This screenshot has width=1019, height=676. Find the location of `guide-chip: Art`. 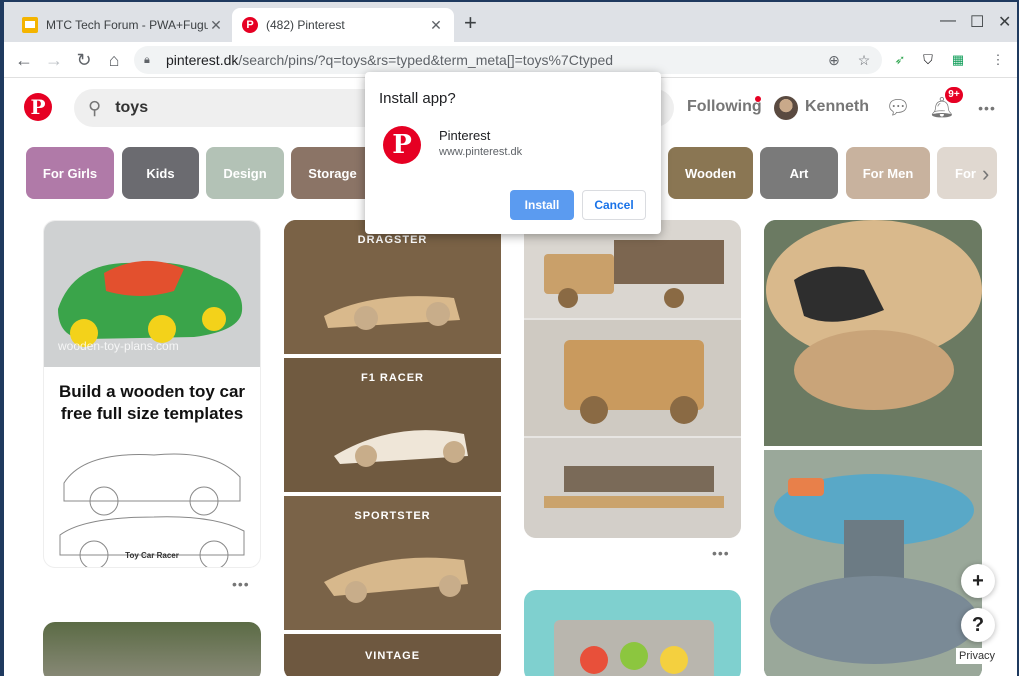

guide-chip: Art is located at coordinates (799, 173).